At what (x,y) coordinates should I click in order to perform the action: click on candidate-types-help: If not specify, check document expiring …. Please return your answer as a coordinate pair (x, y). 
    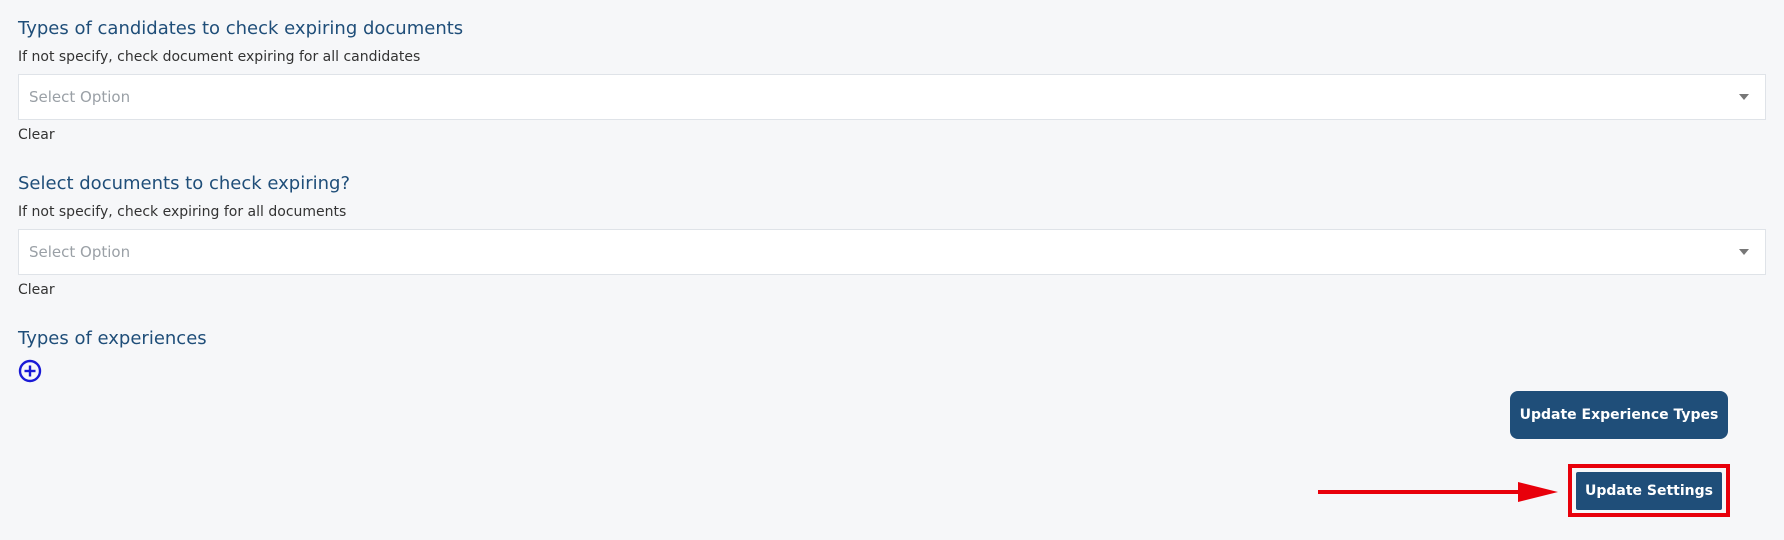
    Looking at the image, I should click on (219, 57).